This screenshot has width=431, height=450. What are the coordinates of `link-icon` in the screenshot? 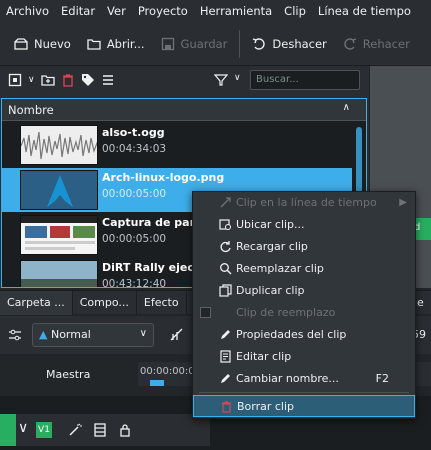 It's located at (225, 202).